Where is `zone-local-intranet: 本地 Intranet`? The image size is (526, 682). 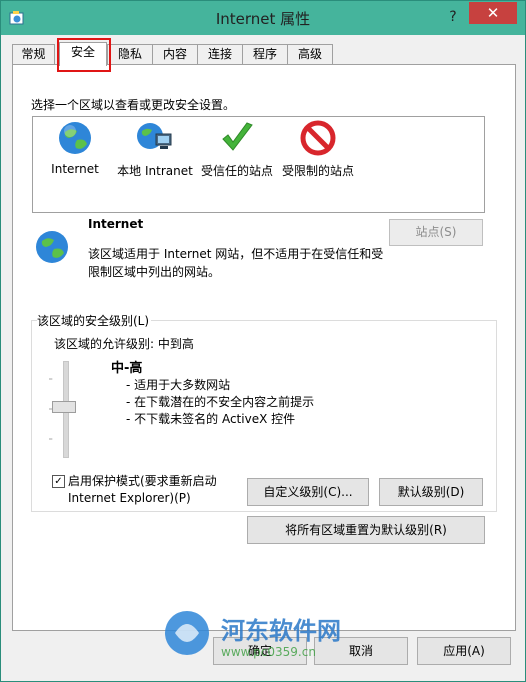
zone-local-intranet: 本地 Intranet is located at coordinates (155, 152).